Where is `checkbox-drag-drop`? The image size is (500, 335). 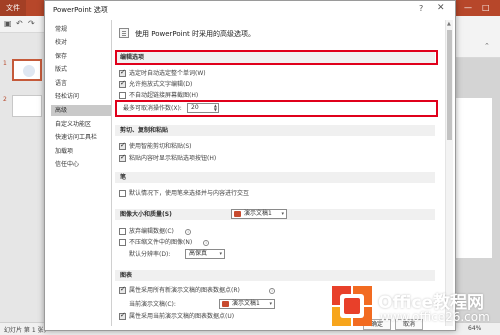
checkbox-drag-drop is located at coordinates (122, 83).